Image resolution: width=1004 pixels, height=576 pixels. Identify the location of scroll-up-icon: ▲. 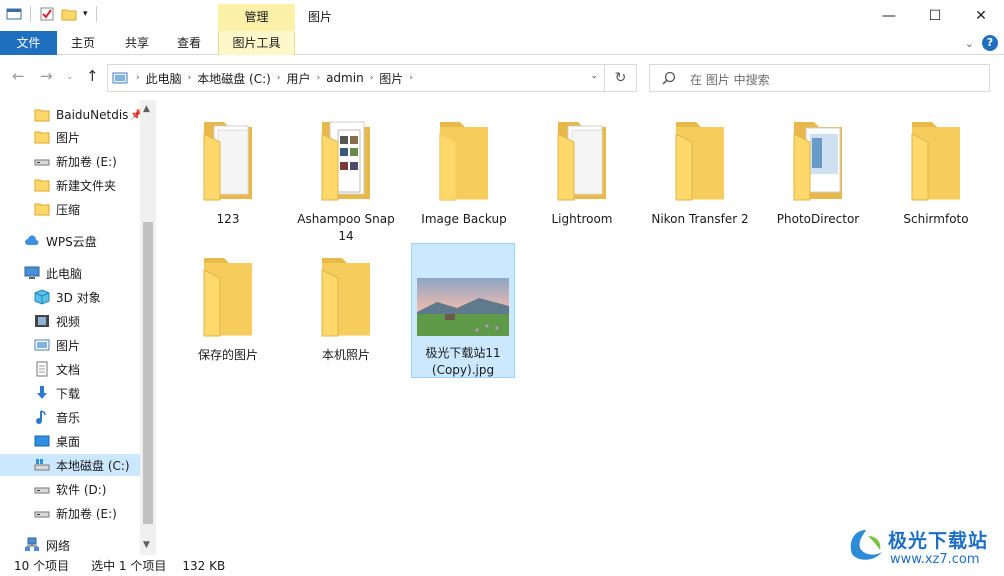
(146, 109).